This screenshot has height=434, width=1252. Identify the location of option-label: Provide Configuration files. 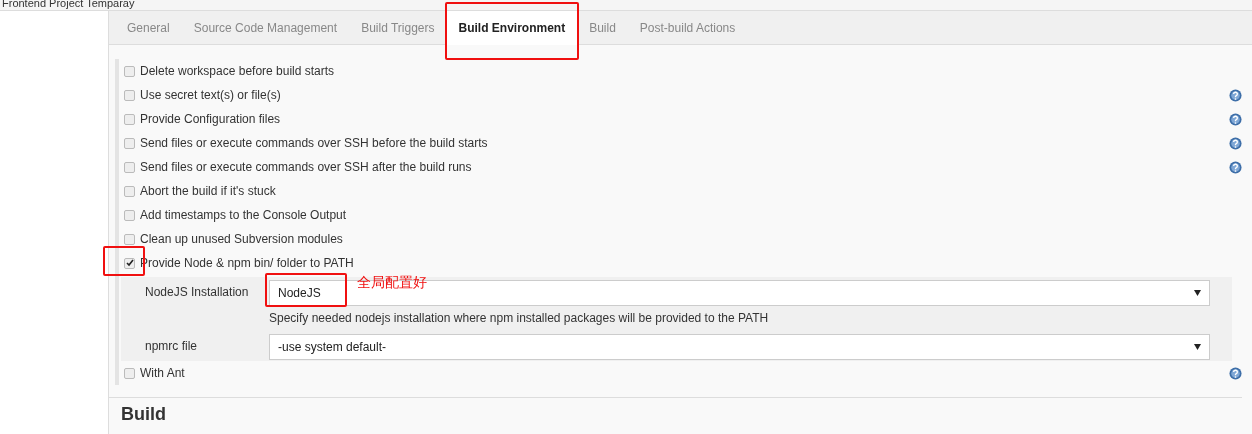
(211, 119).